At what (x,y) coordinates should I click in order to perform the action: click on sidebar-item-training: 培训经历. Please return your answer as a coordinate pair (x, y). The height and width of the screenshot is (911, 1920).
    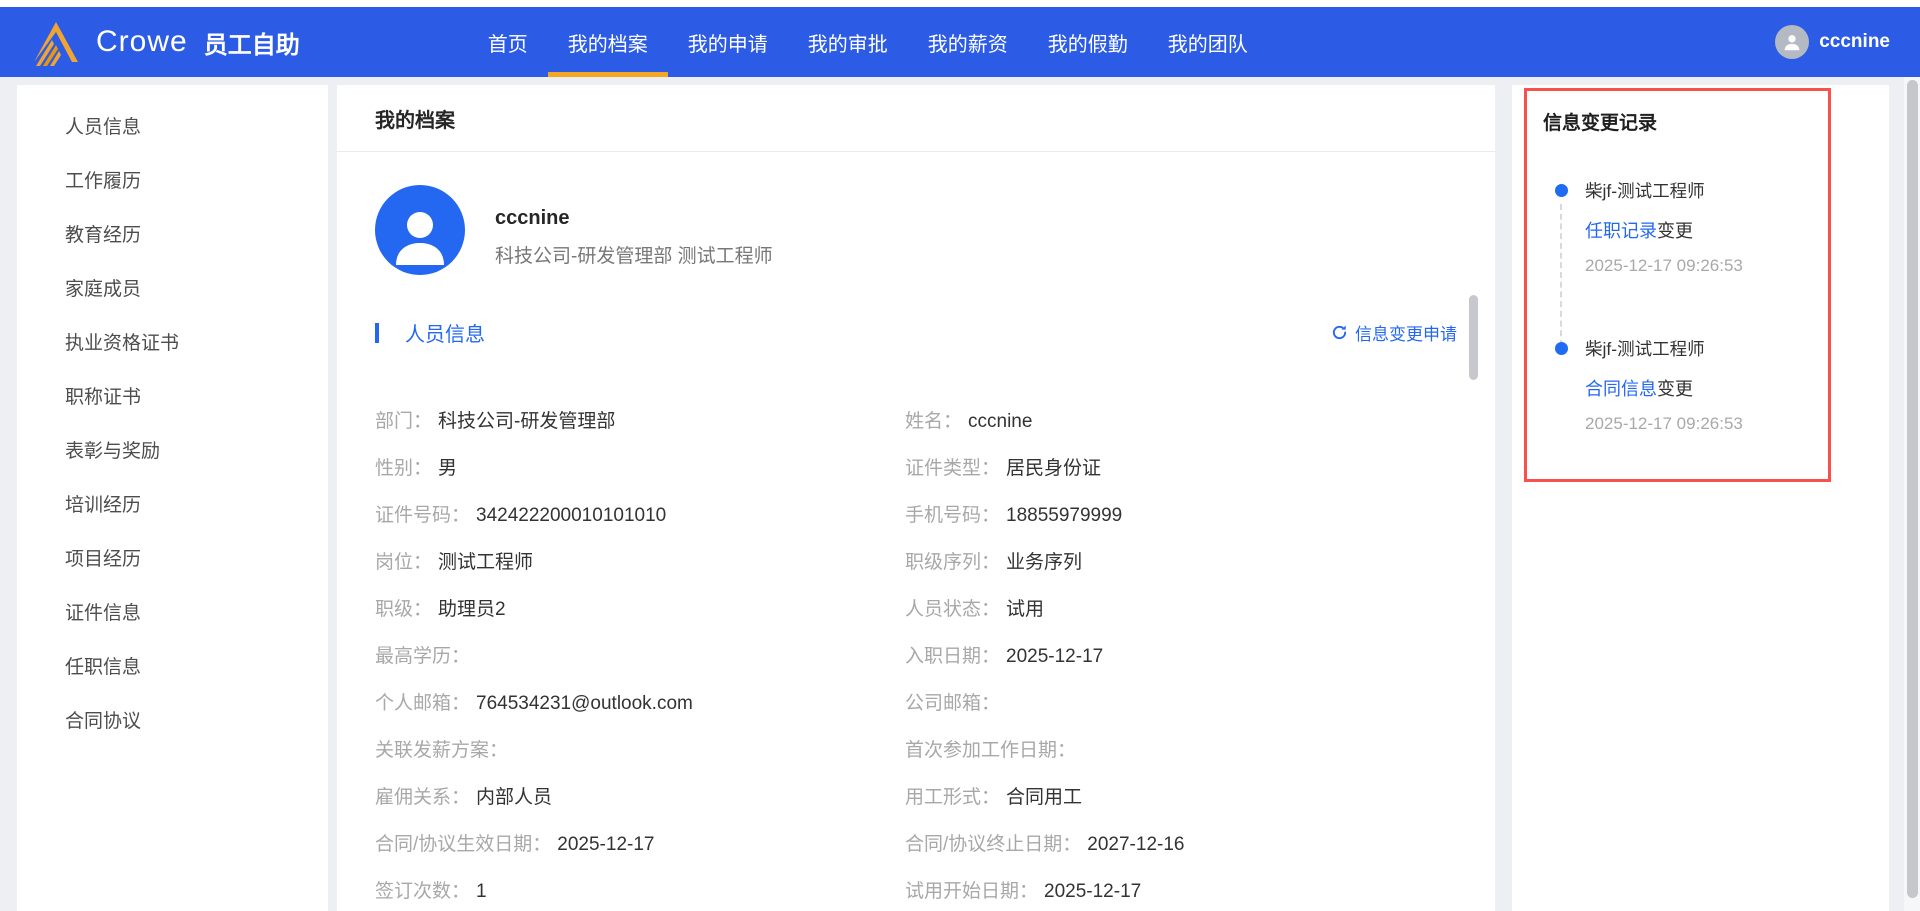
    Looking at the image, I should click on (172, 503).